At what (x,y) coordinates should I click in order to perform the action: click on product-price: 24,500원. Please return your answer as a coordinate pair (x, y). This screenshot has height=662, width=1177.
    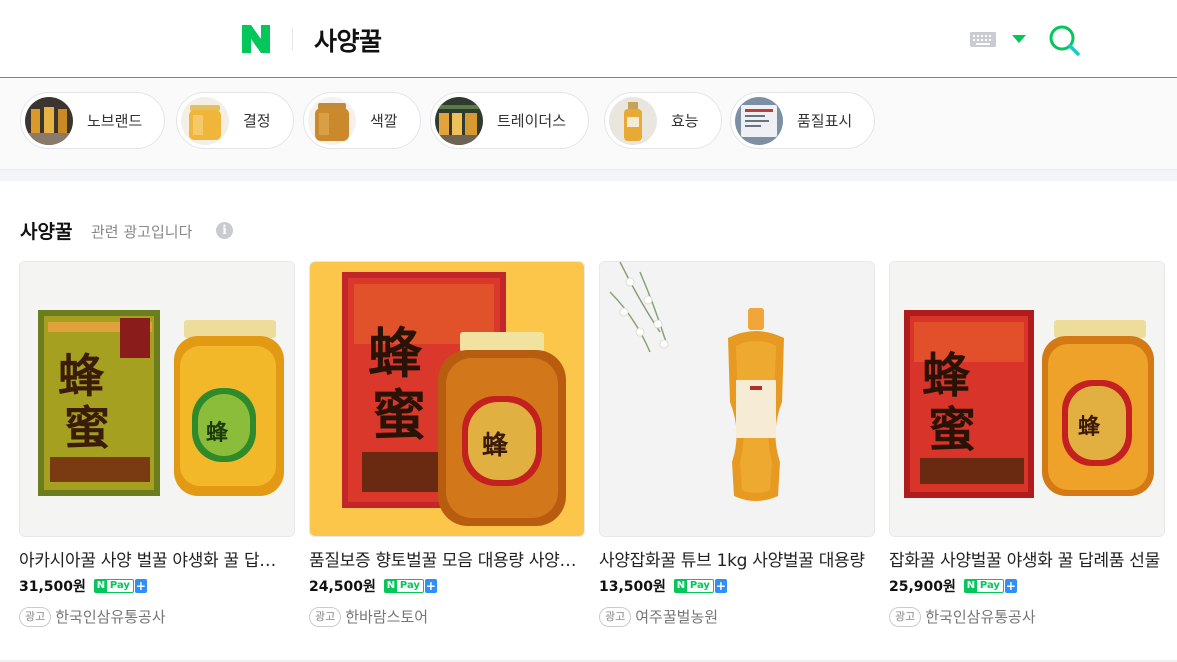
    Looking at the image, I should click on (342, 587).